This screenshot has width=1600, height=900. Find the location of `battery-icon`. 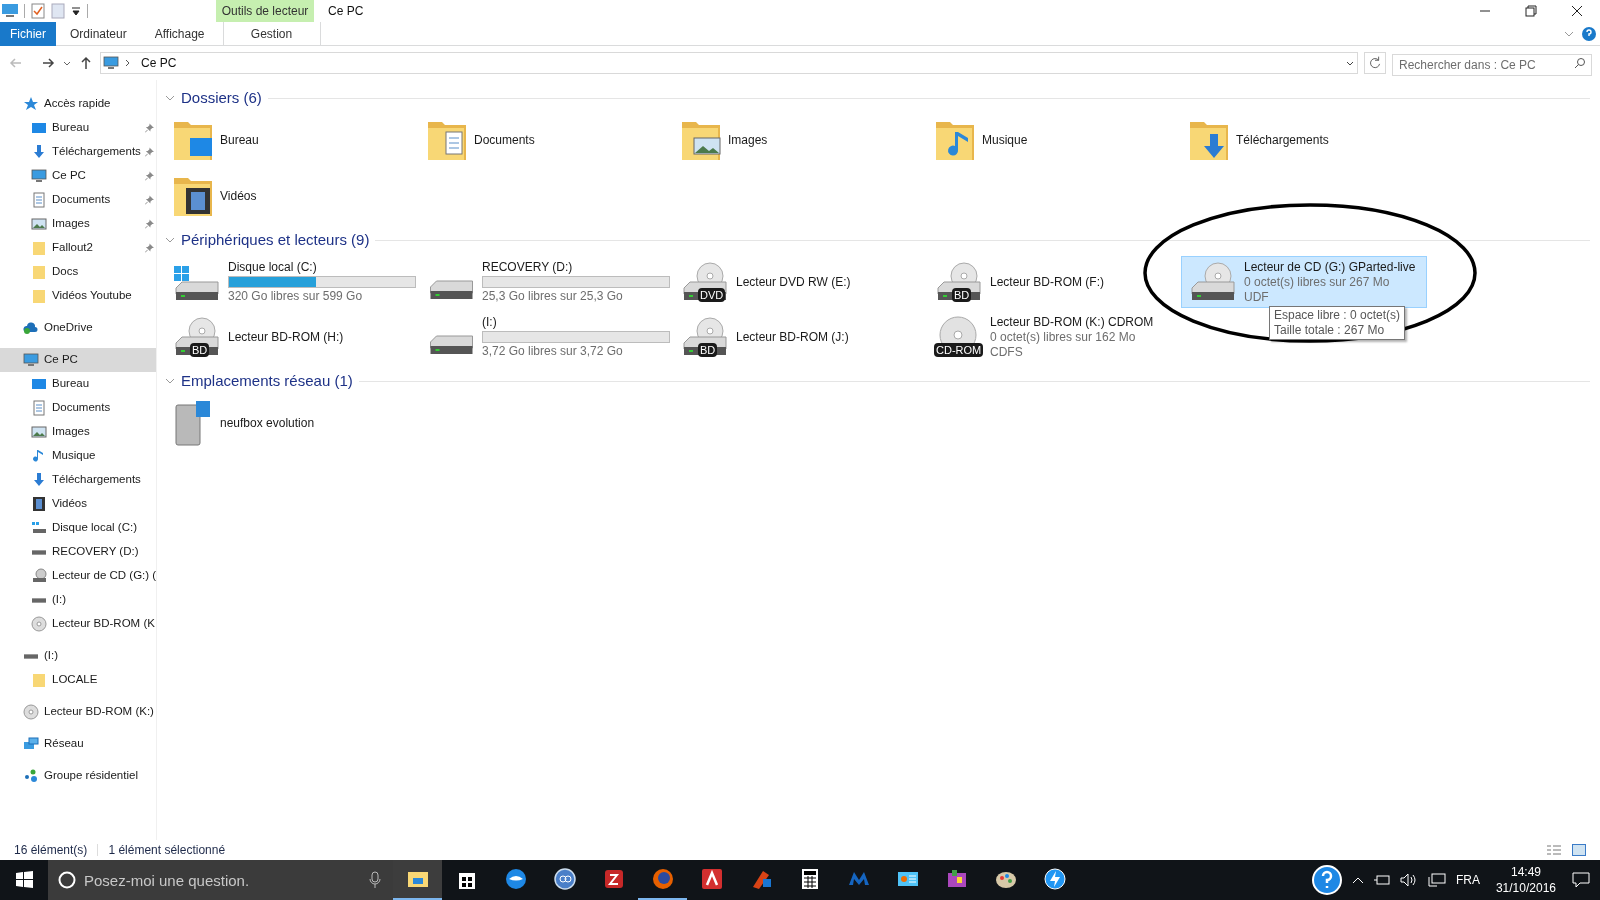

battery-icon is located at coordinates (1381, 880).